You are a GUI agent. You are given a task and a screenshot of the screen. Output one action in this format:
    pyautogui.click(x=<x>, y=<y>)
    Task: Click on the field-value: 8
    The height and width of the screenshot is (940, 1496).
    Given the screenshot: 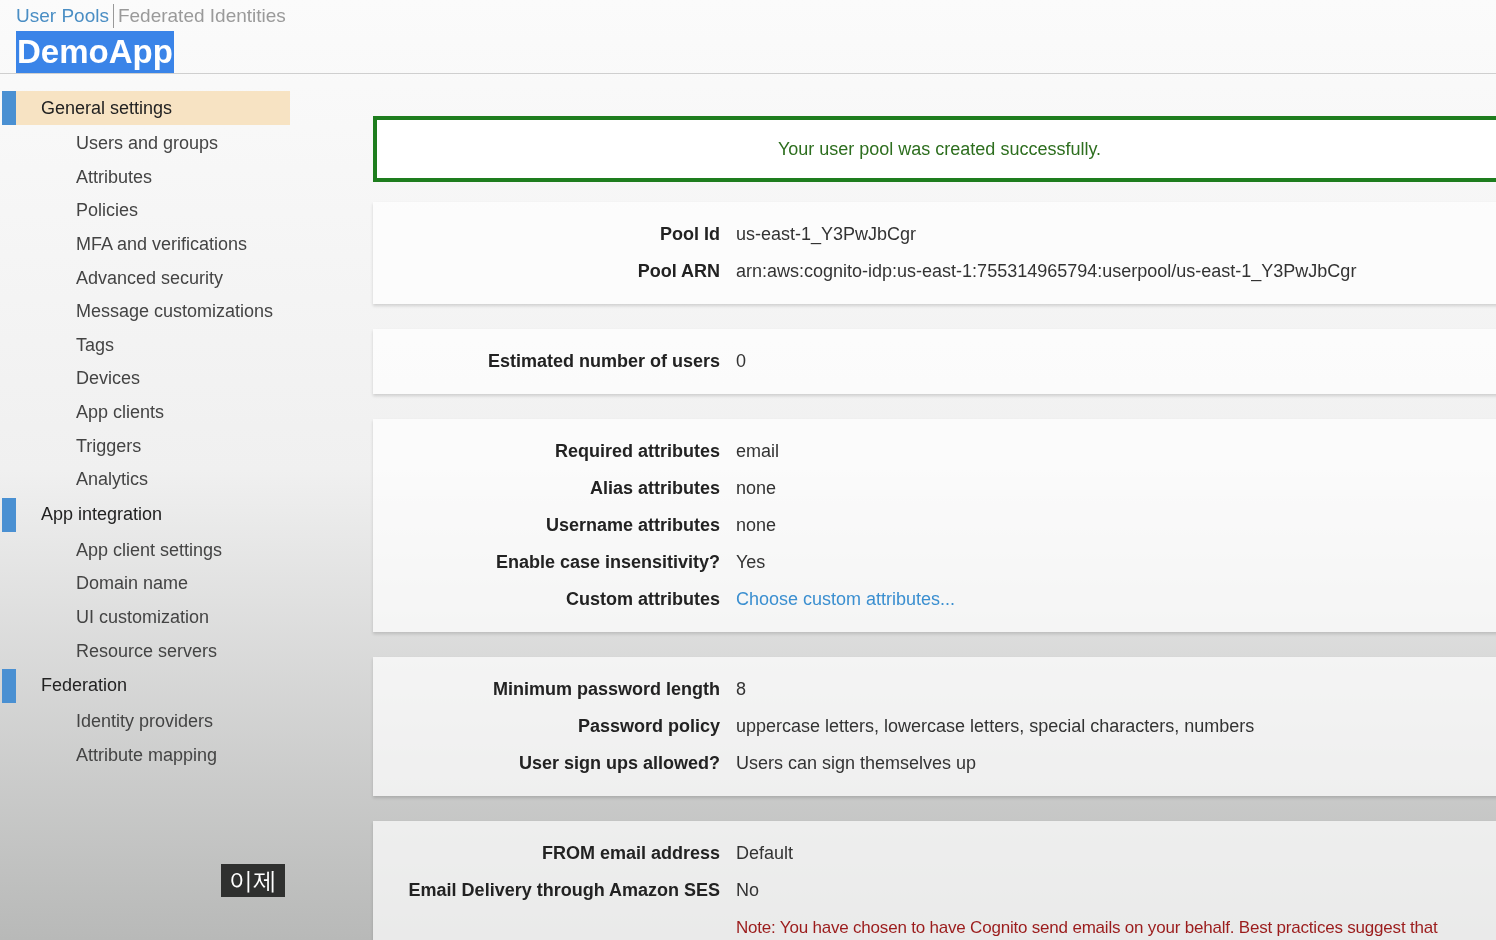 What is the action you would take?
    pyautogui.click(x=741, y=689)
    